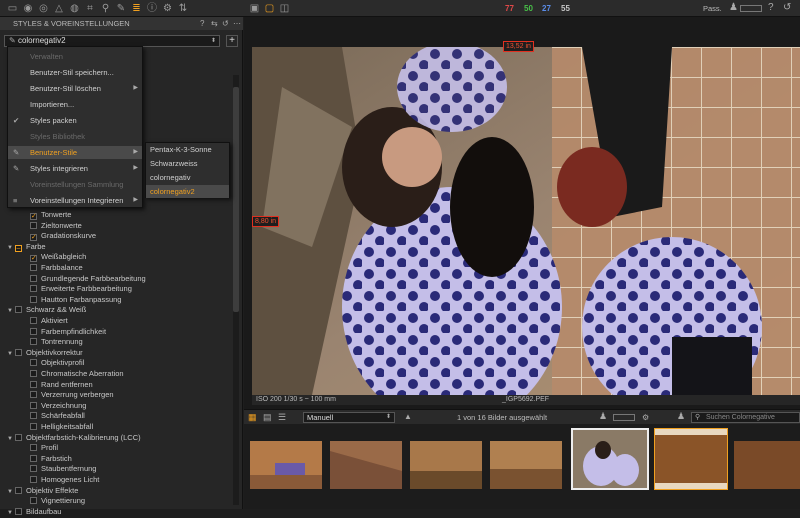 The image size is (800, 518). What do you see at coordinates (64, 480) in the screenshot?
I see `tree-item: Homogenes Licht` at bounding box center [64, 480].